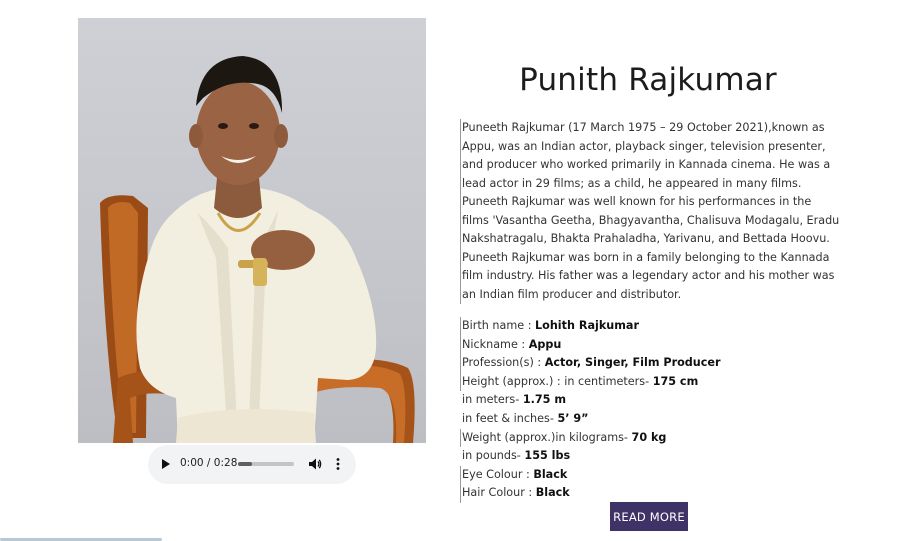 This screenshot has width=923, height=541. I want to click on fact-weight-lbs: in pounds- 155 lbs, so click(650, 456).